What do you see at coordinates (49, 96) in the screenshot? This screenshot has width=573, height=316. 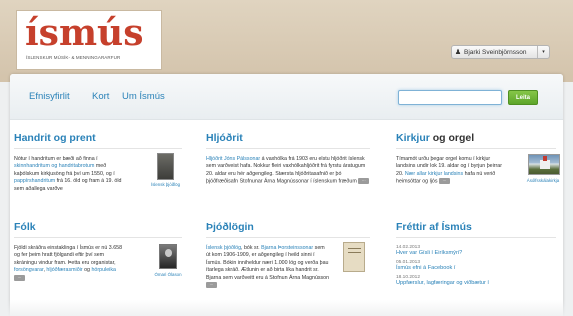 I see `nav-efnisyfirlit: Efnisyfirlit` at bounding box center [49, 96].